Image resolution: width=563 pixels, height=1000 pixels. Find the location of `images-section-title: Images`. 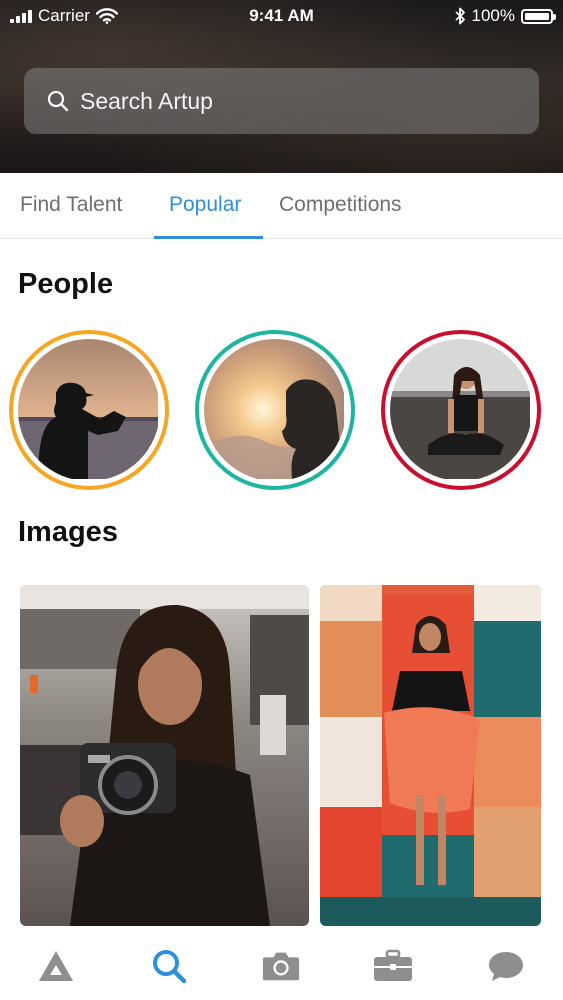

images-section-title: Images is located at coordinates (68, 532).